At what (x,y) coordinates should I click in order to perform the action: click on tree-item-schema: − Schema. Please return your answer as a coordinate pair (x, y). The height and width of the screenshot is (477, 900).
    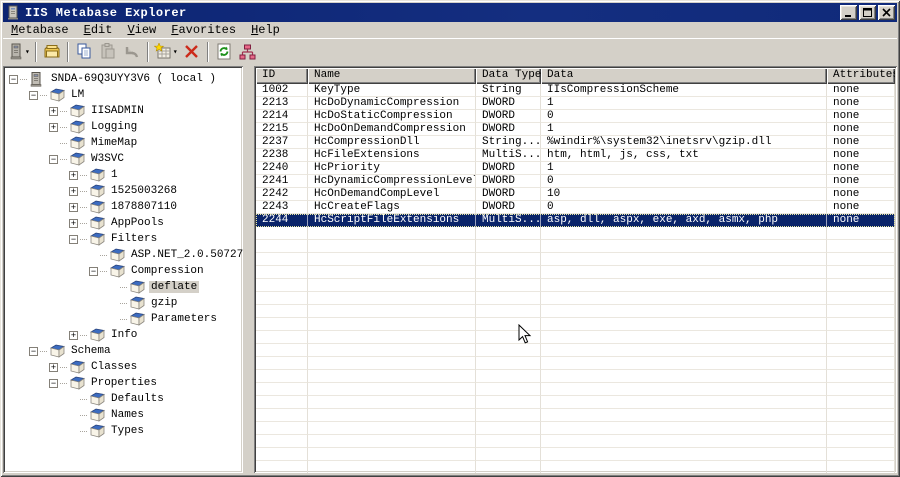
    Looking at the image, I should click on (124, 351).